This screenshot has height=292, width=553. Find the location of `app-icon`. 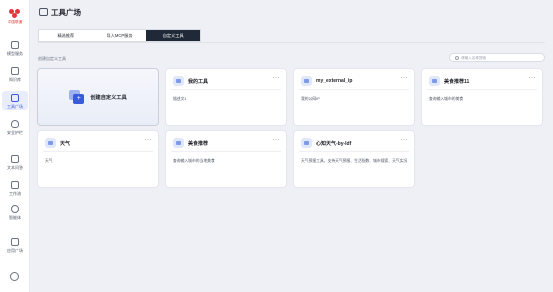

app-icon is located at coordinates (15, 242).